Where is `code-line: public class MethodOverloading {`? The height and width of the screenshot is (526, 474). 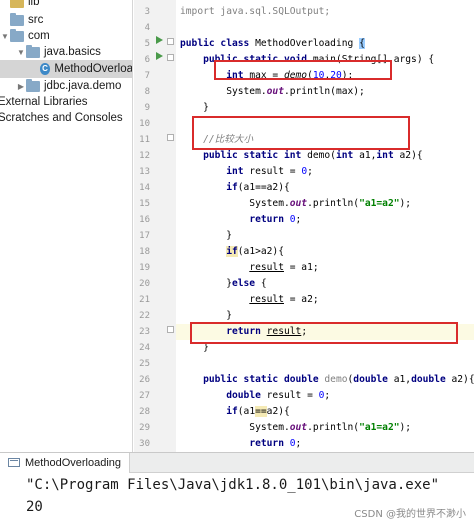
code-line: public class MethodOverloading { is located at coordinates (272, 44).